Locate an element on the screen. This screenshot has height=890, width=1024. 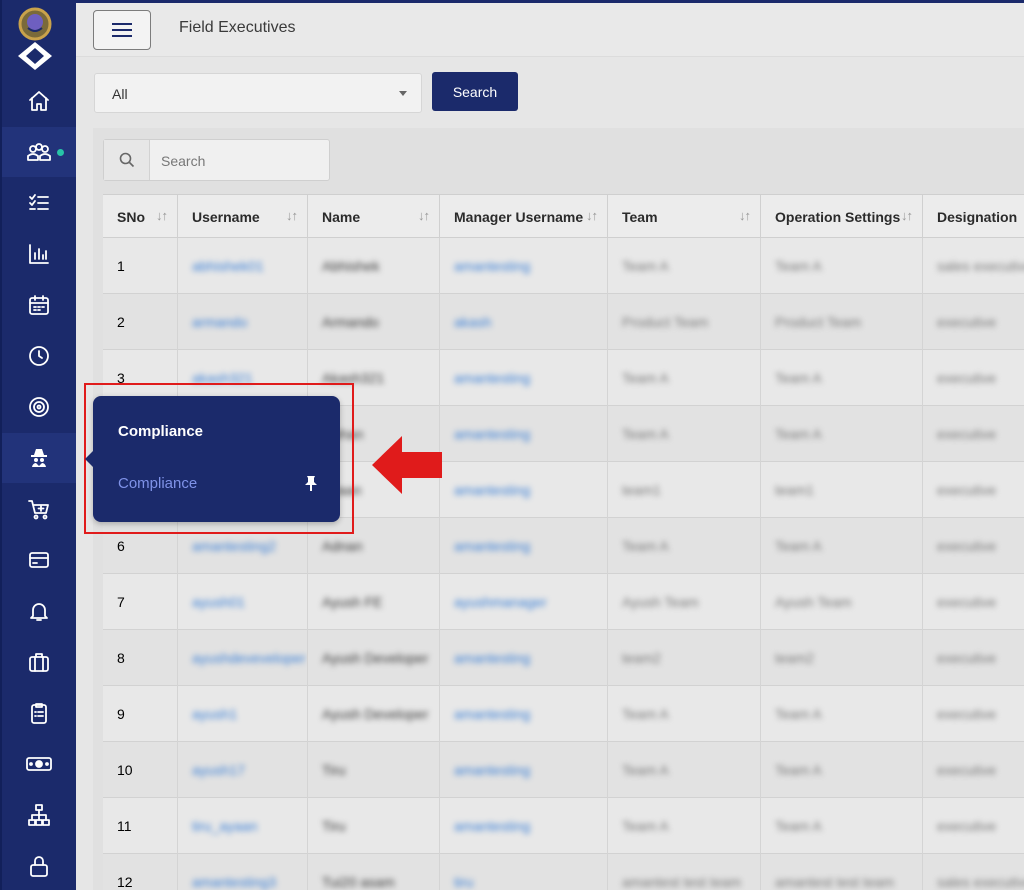
table-cell-username: amantesting3 is located at coordinates (243, 872).